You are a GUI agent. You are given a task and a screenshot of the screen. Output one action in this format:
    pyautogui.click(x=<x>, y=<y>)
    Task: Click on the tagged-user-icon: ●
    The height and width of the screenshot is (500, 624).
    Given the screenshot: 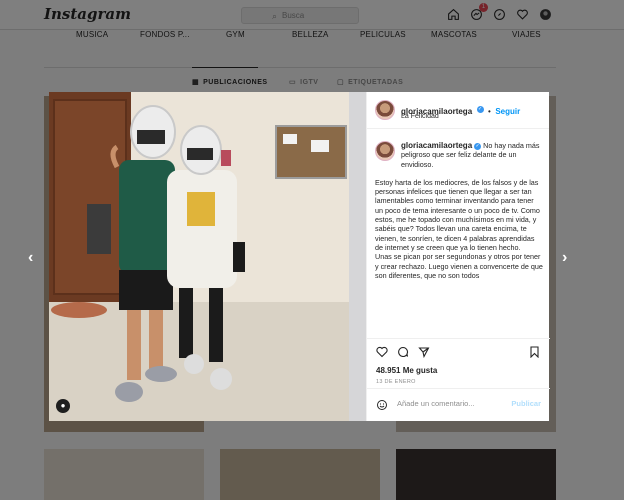 What is the action you would take?
    pyautogui.click(x=63, y=406)
    